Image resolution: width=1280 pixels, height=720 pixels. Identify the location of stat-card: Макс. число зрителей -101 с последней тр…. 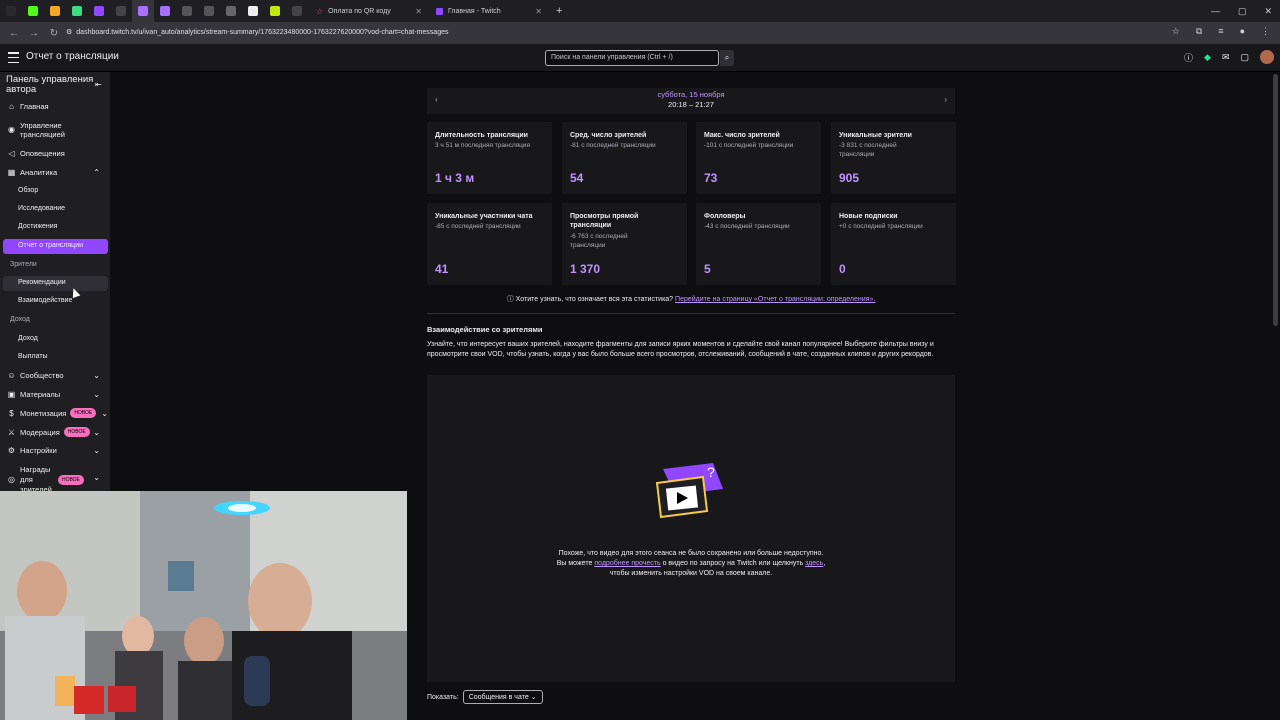
(758, 158).